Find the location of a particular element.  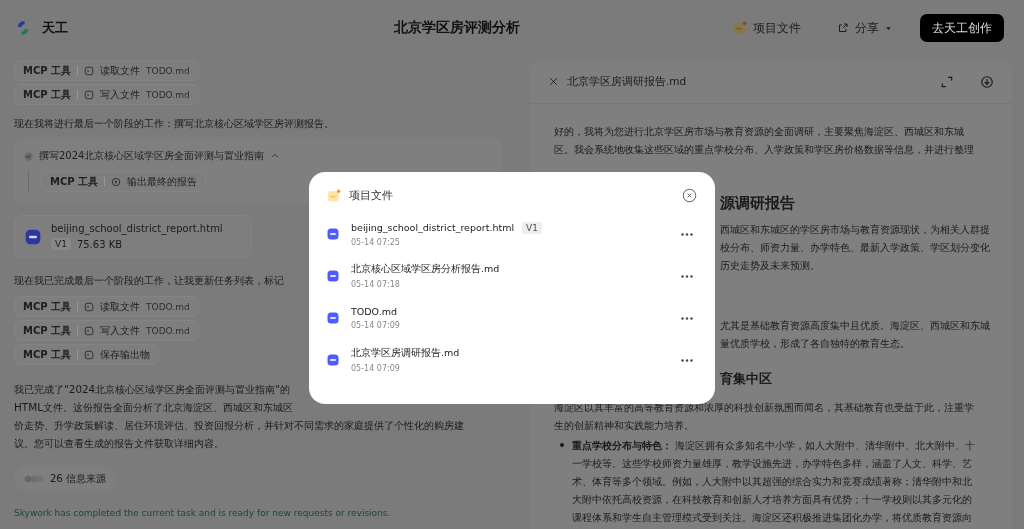

share-button: 分享 is located at coordinates (864, 28).